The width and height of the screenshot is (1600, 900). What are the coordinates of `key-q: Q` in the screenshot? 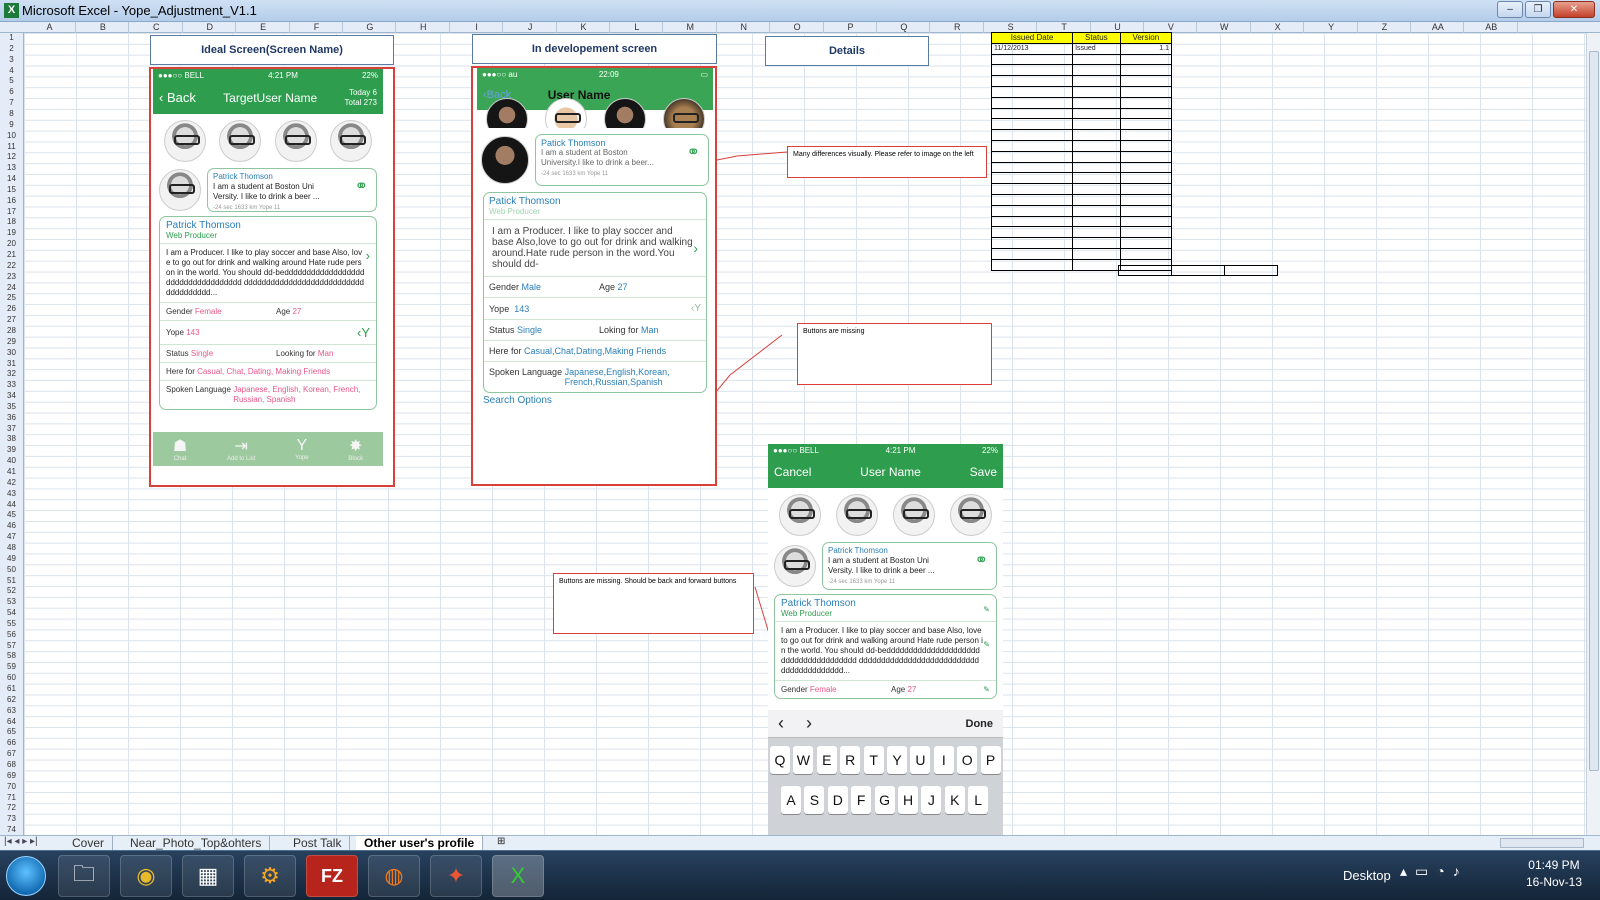 It's located at (780, 760).